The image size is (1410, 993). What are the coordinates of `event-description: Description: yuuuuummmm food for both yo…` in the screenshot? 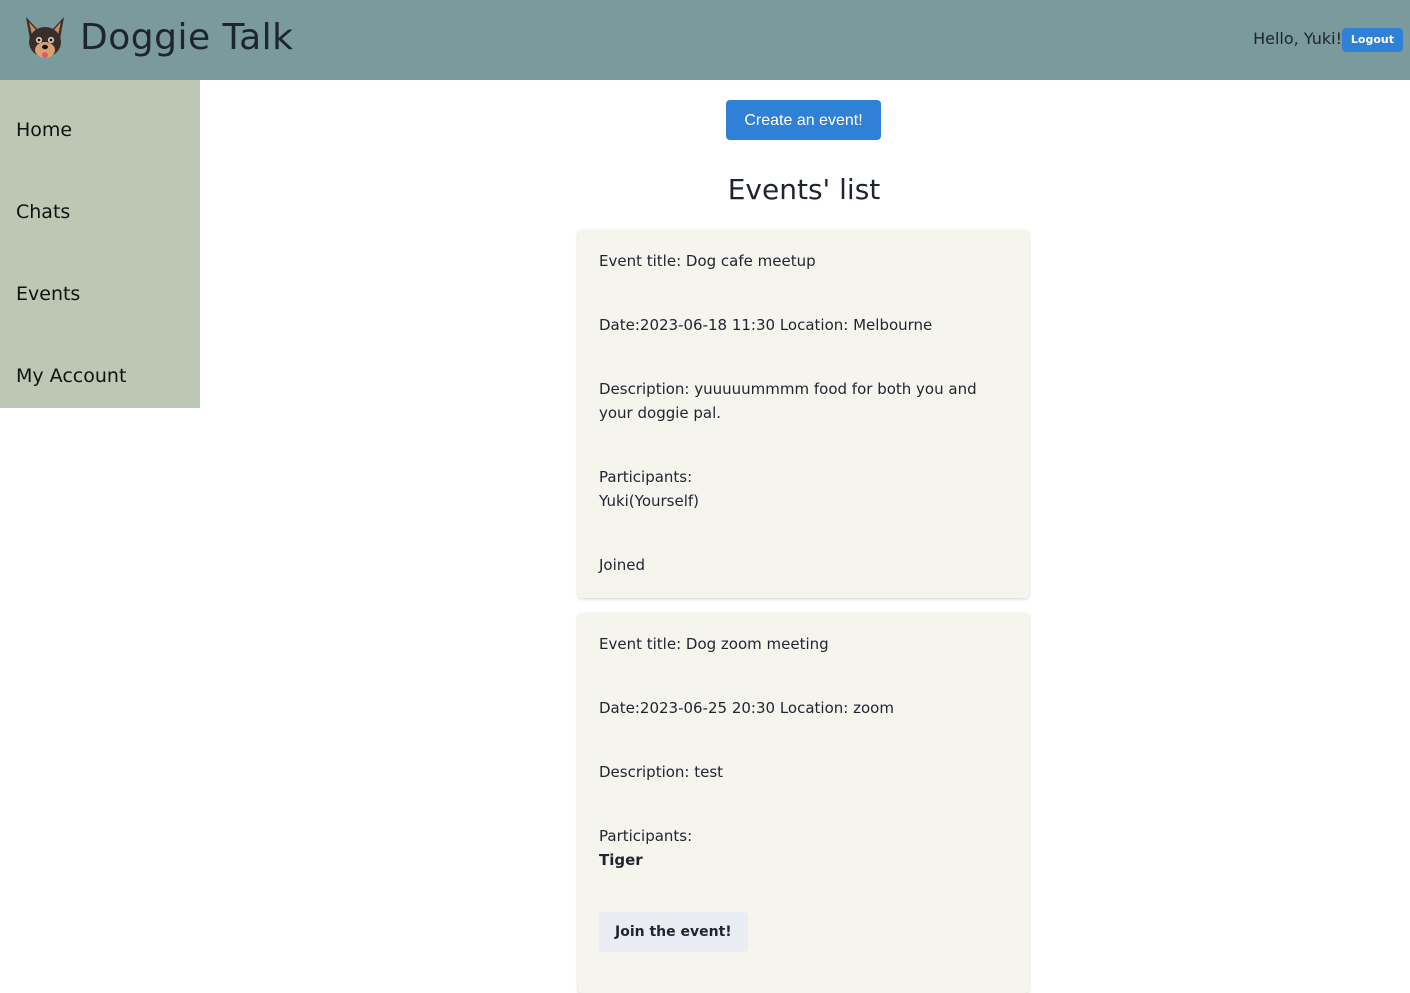 It's located at (788, 401).